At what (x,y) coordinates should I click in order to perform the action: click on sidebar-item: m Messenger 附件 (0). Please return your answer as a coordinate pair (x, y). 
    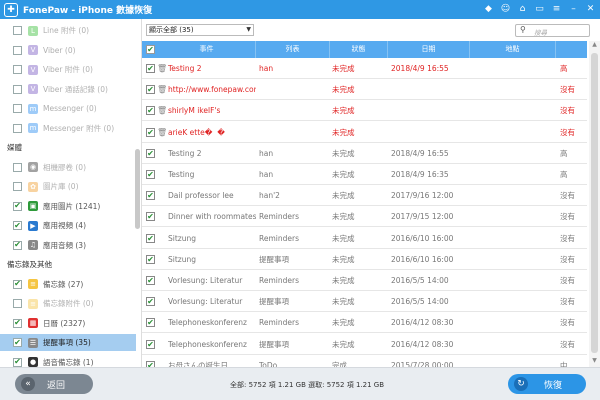
    Looking at the image, I should click on (68, 128).